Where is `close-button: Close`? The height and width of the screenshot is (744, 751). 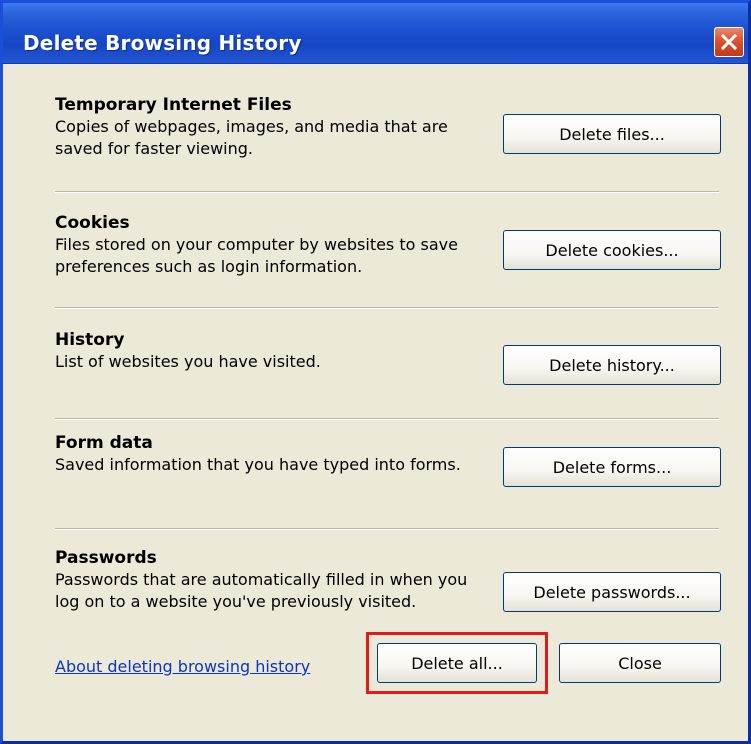
close-button: Close is located at coordinates (640, 663).